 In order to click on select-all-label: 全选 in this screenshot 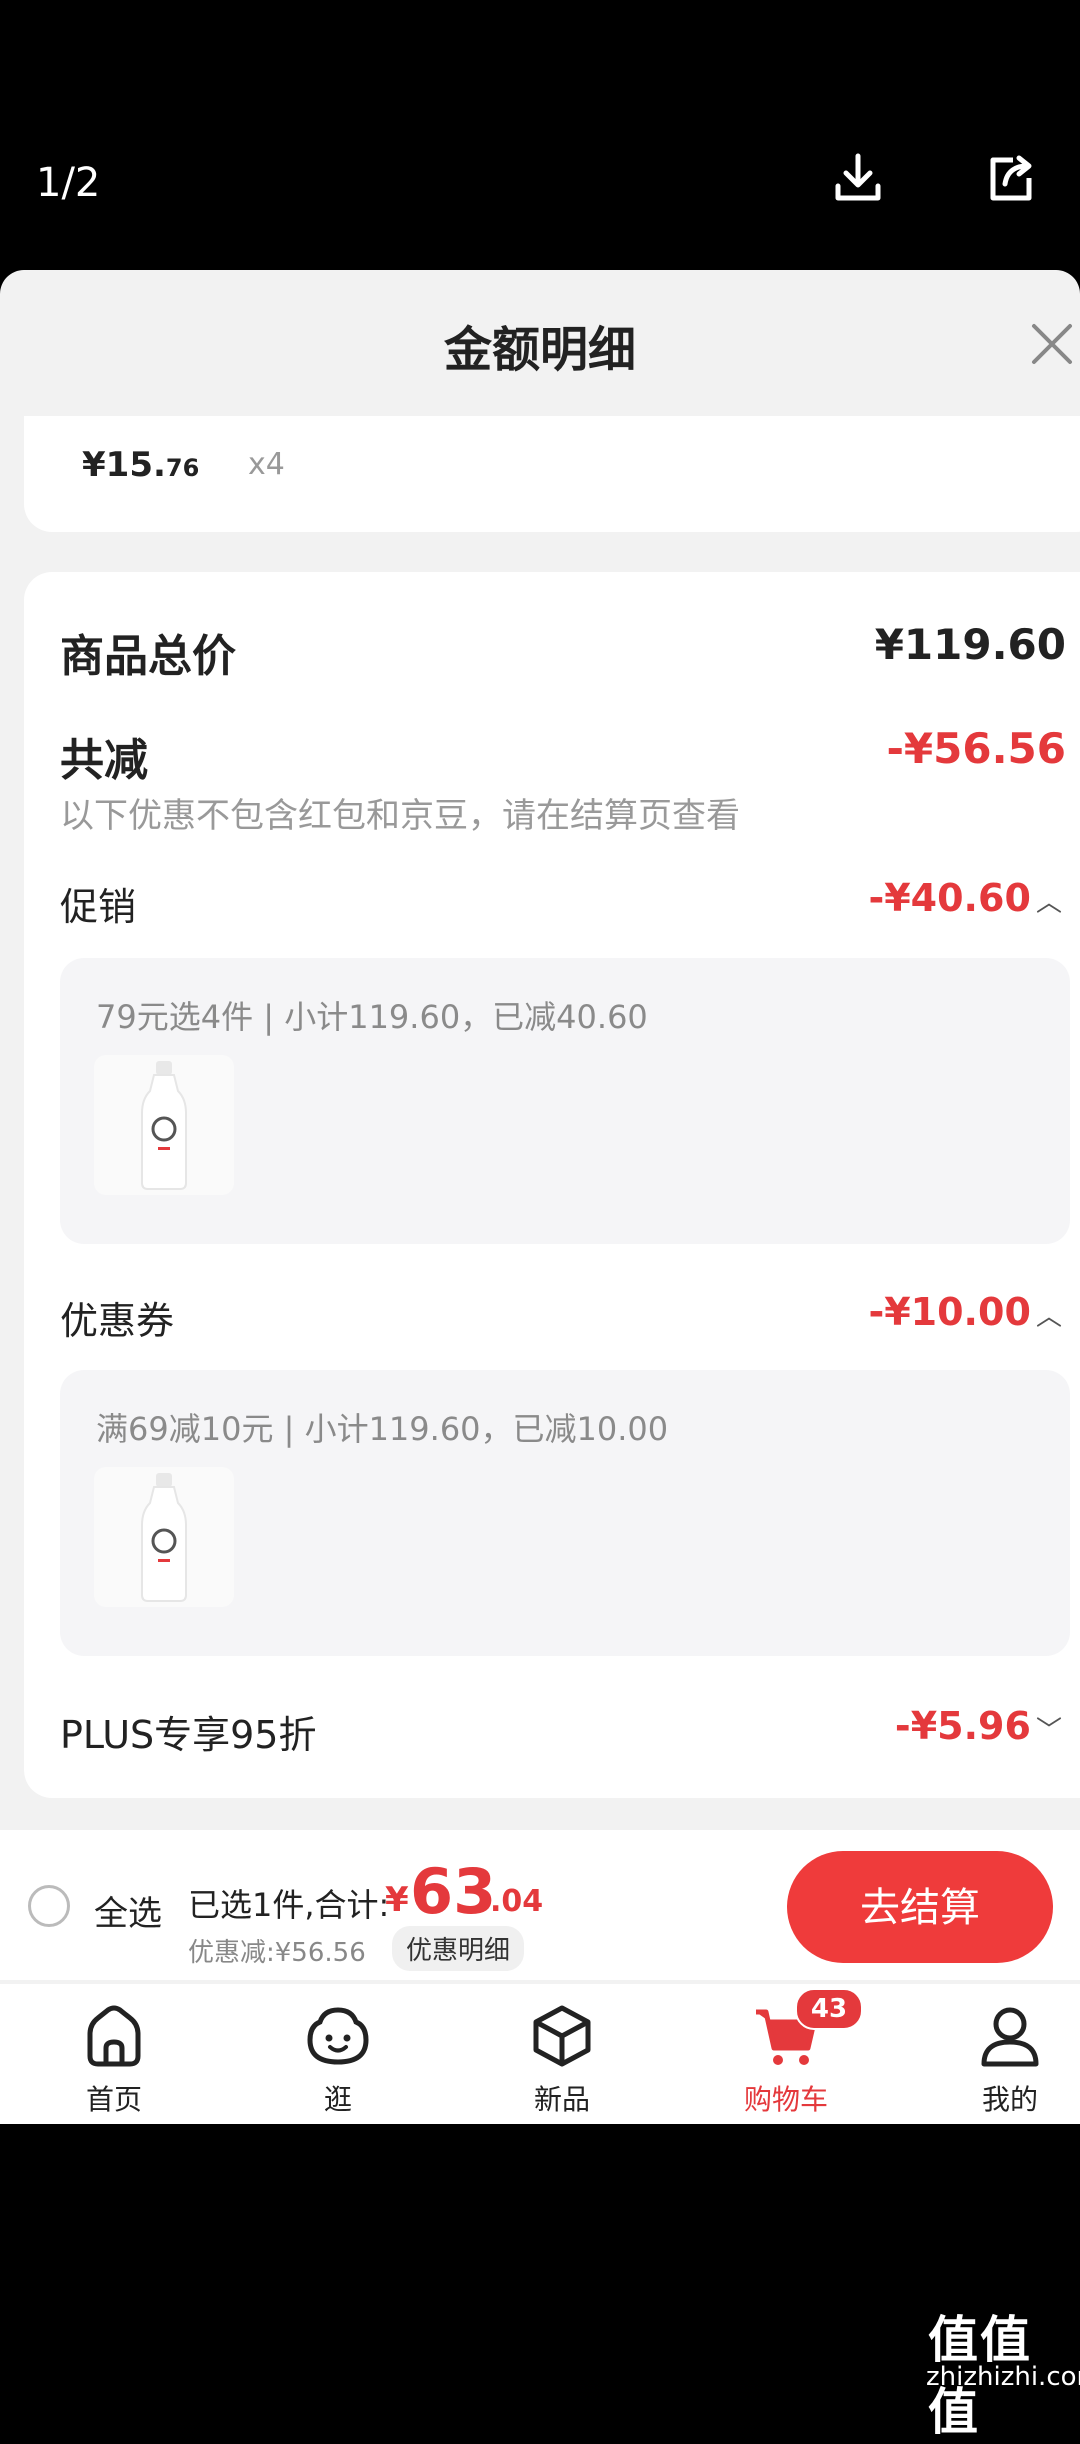, I will do `click(128, 1910)`.